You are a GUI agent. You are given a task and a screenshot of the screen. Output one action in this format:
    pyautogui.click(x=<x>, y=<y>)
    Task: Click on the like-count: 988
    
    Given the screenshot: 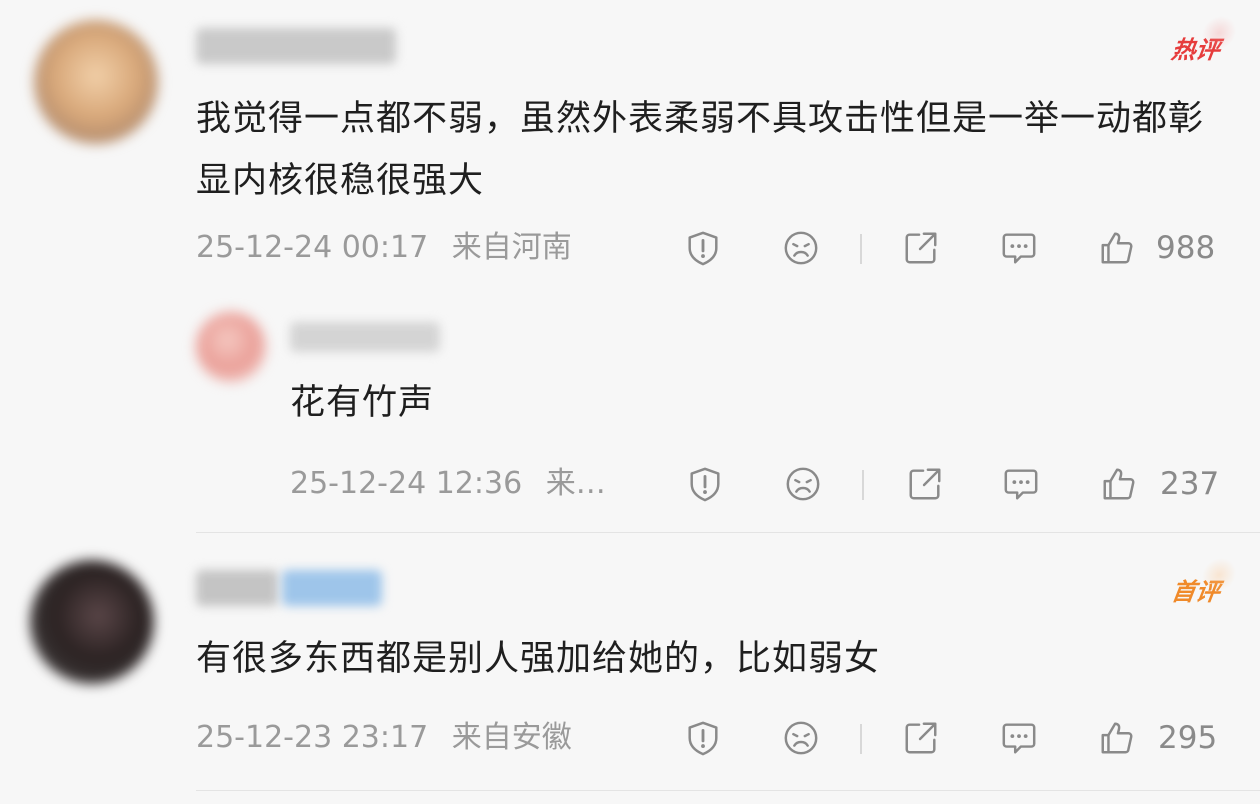 What is the action you would take?
    pyautogui.click(x=1186, y=248)
    